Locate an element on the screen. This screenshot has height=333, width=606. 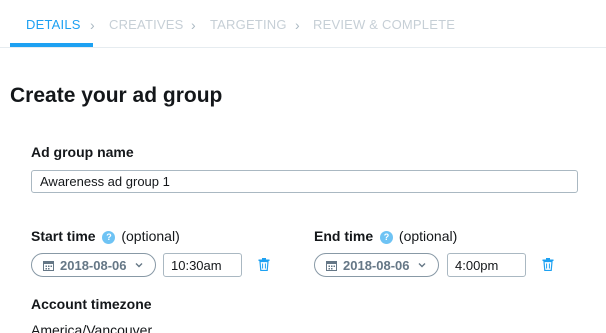
account-timezone-label: Account timezone is located at coordinates (91, 304).